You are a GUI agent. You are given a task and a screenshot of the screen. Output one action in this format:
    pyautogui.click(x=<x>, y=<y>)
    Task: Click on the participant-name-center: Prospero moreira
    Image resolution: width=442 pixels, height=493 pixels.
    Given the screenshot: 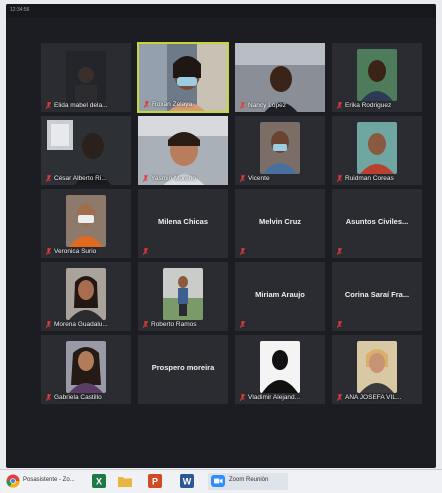 What is the action you would take?
    pyautogui.click(x=183, y=367)
    